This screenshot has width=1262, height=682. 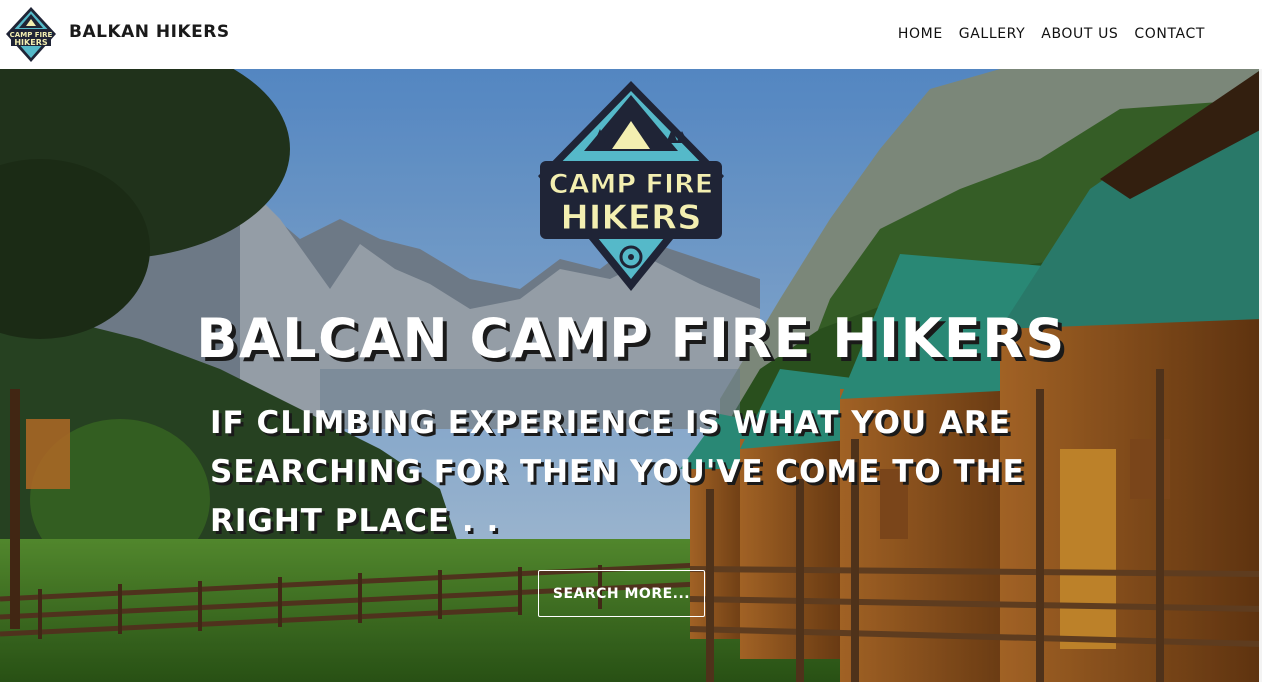 I want to click on hero-title: BALCAN CAMP FIRE HIKERS, so click(x=631, y=338).